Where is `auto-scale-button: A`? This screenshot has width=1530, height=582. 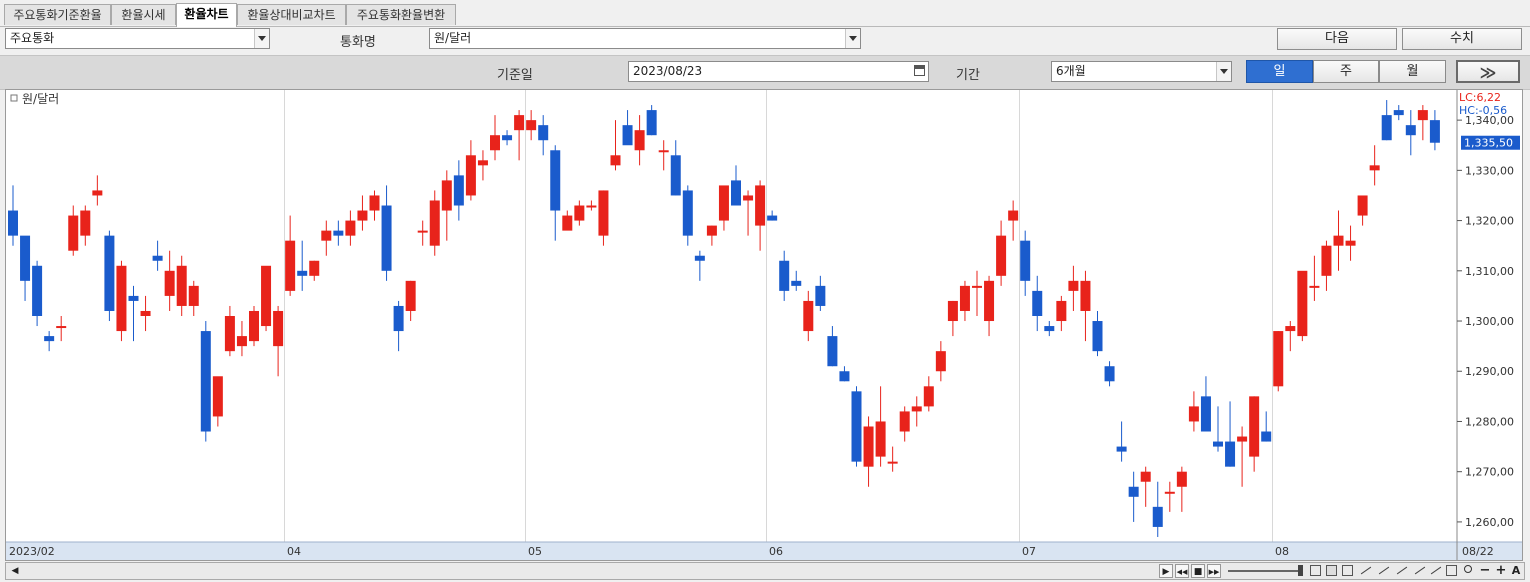
auto-scale-button: A is located at coordinates (1516, 571).